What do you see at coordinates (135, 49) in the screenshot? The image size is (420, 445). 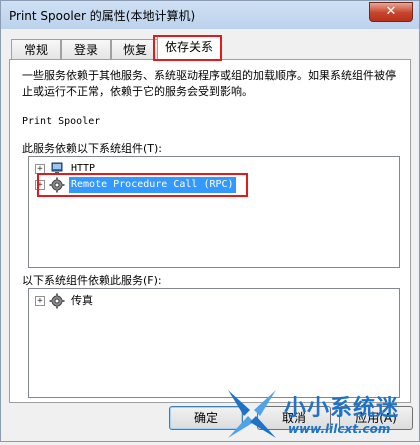 I see `tab-recovery: 恢复` at bounding box center [135, 49].